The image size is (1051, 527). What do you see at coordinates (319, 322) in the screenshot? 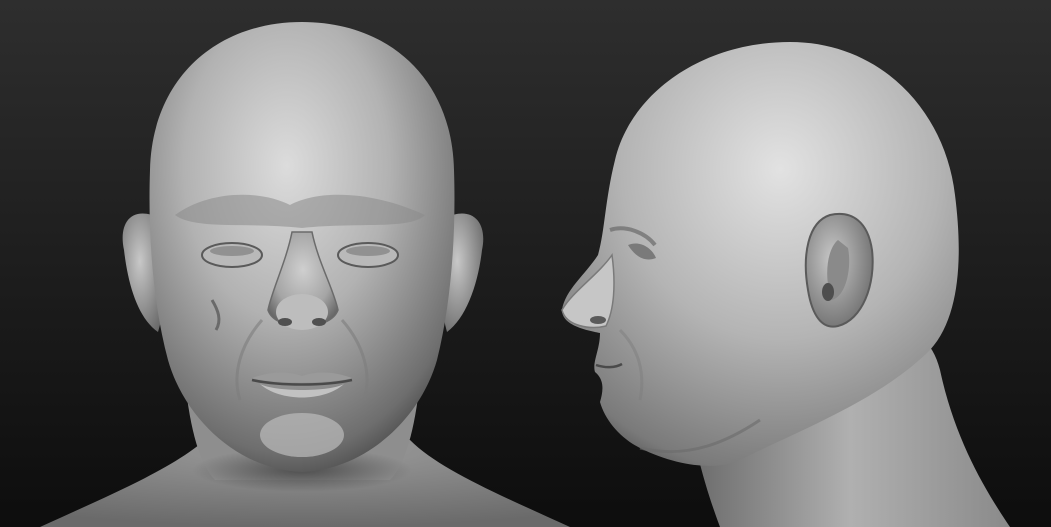
I see `front-right-nostril` at bounding box center [319, 322].